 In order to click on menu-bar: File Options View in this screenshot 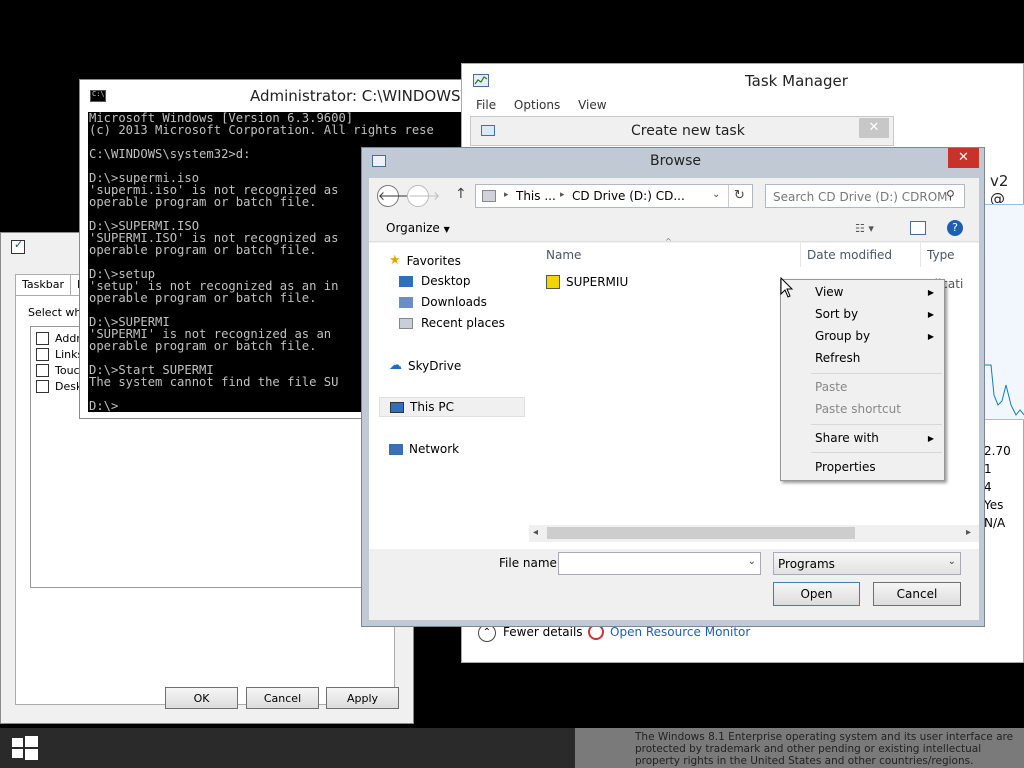, I will do `click(548, 105)`.